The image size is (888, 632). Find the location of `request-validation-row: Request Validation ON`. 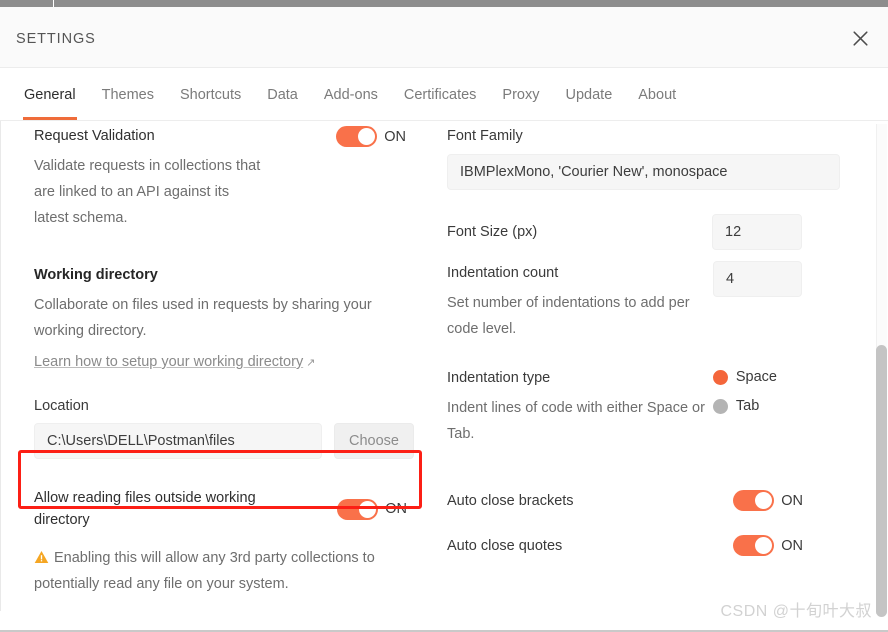

request-validation-row: Request Validation ON is located at coordinates (229, 136).